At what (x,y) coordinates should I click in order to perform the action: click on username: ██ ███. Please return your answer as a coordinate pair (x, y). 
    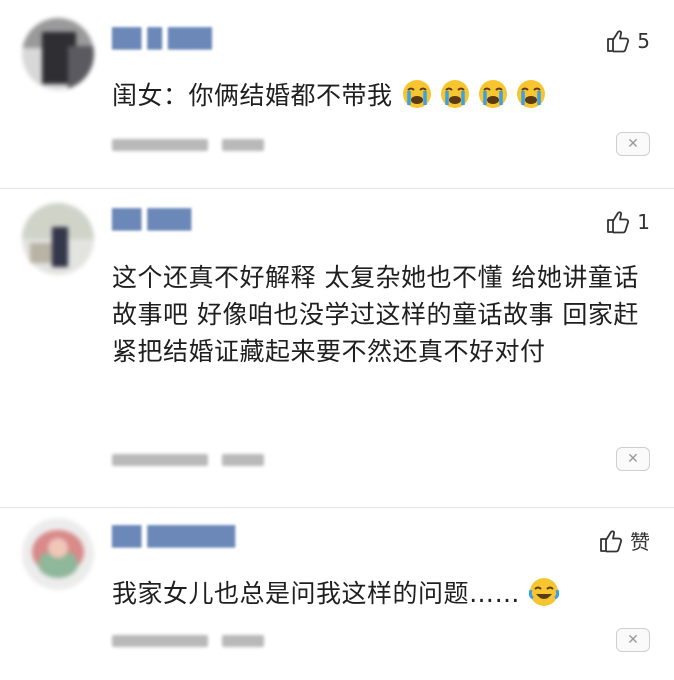
    Looking at the image, I should click on (151, 220).